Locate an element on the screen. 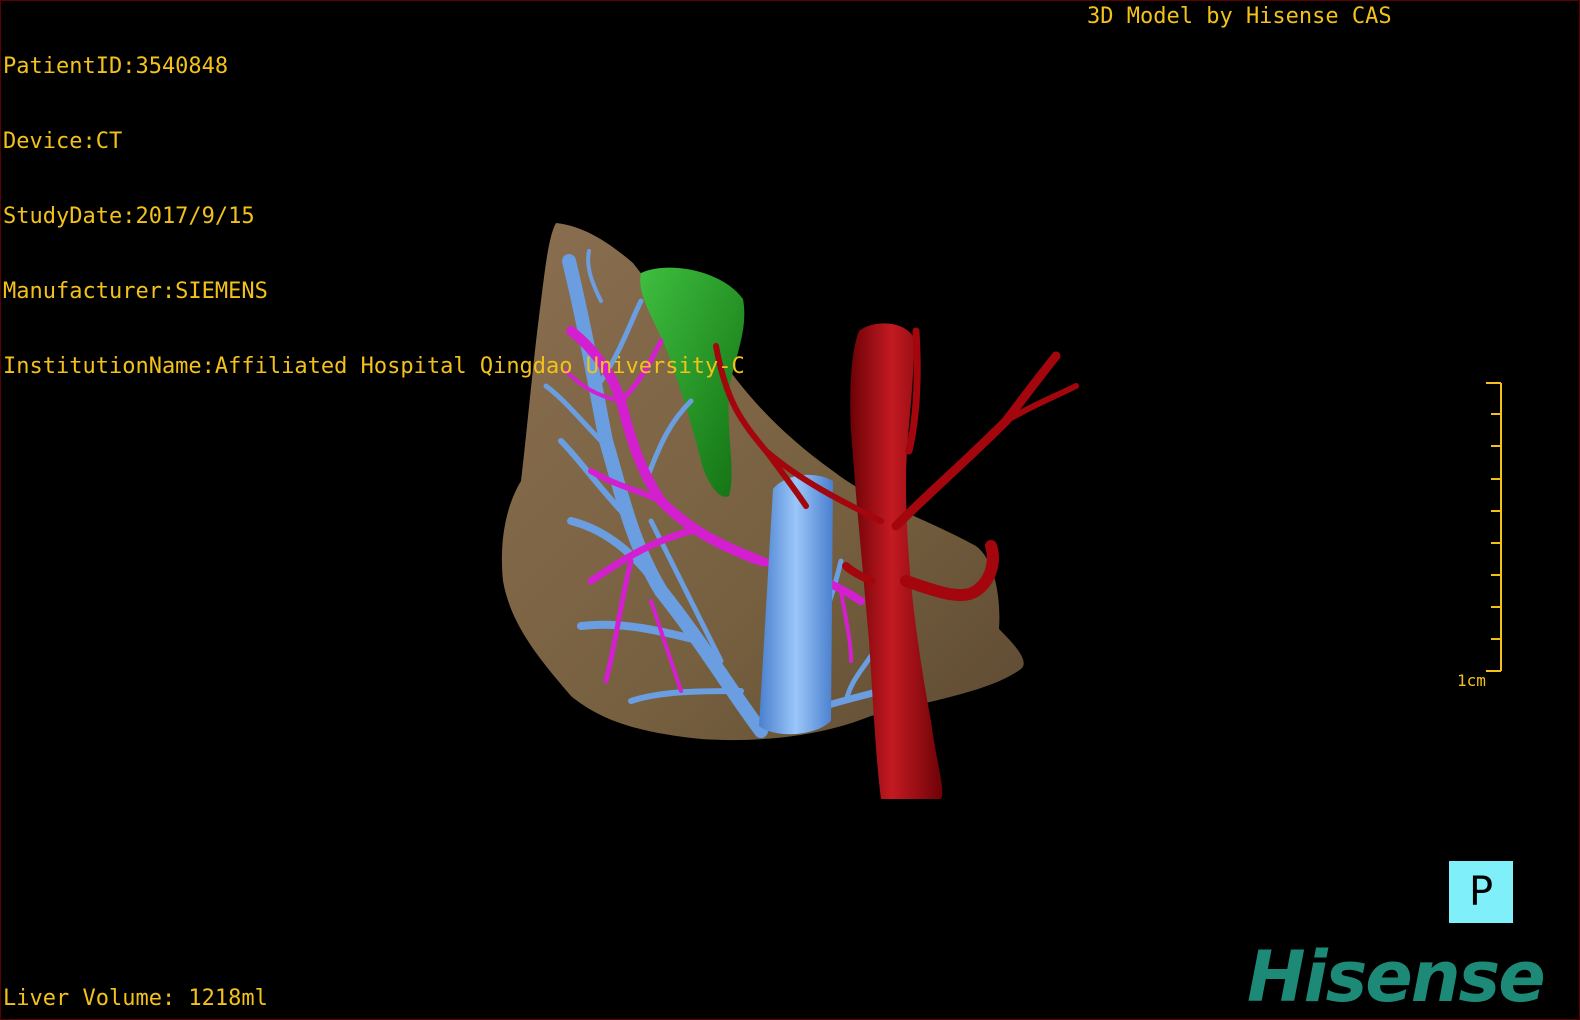 Image resolution: width=1580 pixels, height=1020 pixels. study-date-text: StudyDate:2017/9/15 is located at coordinates (129, 216).